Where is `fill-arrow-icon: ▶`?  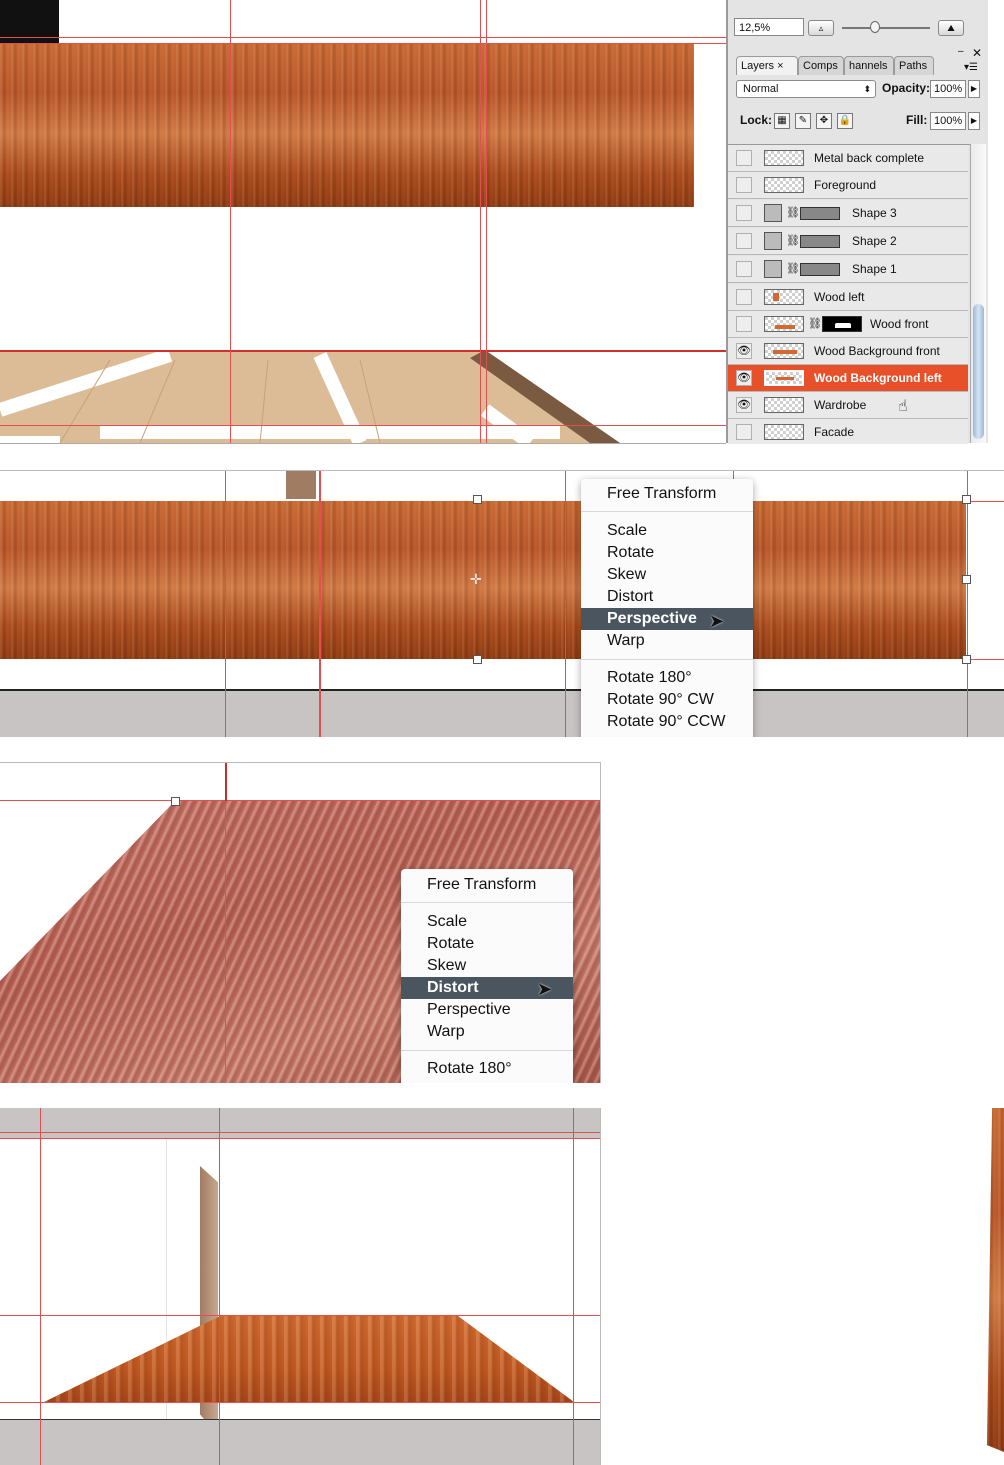
fill-arrow-icon: ▶ is located at coordinates (974, 121).